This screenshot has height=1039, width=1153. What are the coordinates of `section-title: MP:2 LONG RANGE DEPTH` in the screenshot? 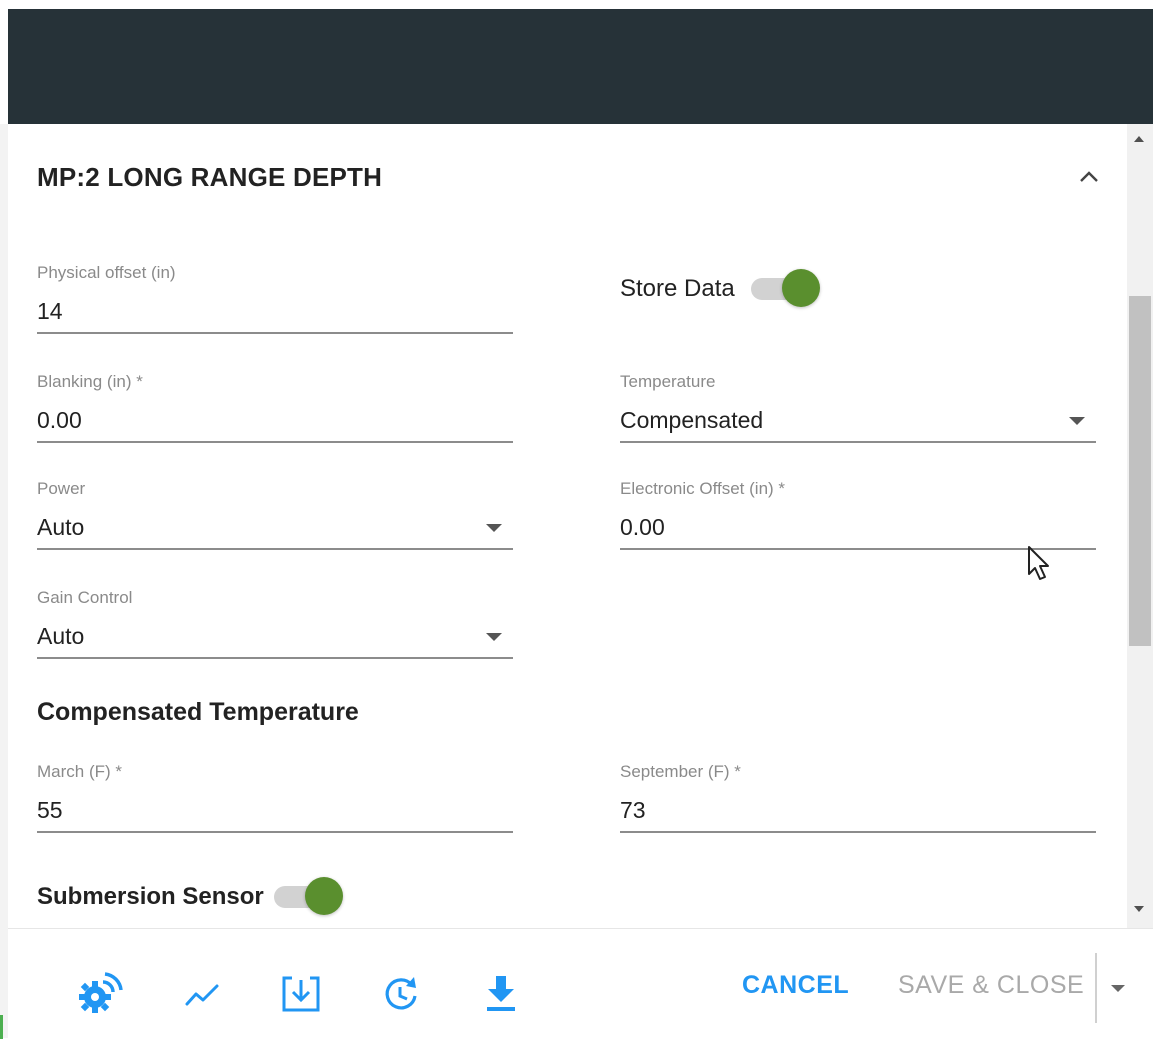 It's located at (210, 177).